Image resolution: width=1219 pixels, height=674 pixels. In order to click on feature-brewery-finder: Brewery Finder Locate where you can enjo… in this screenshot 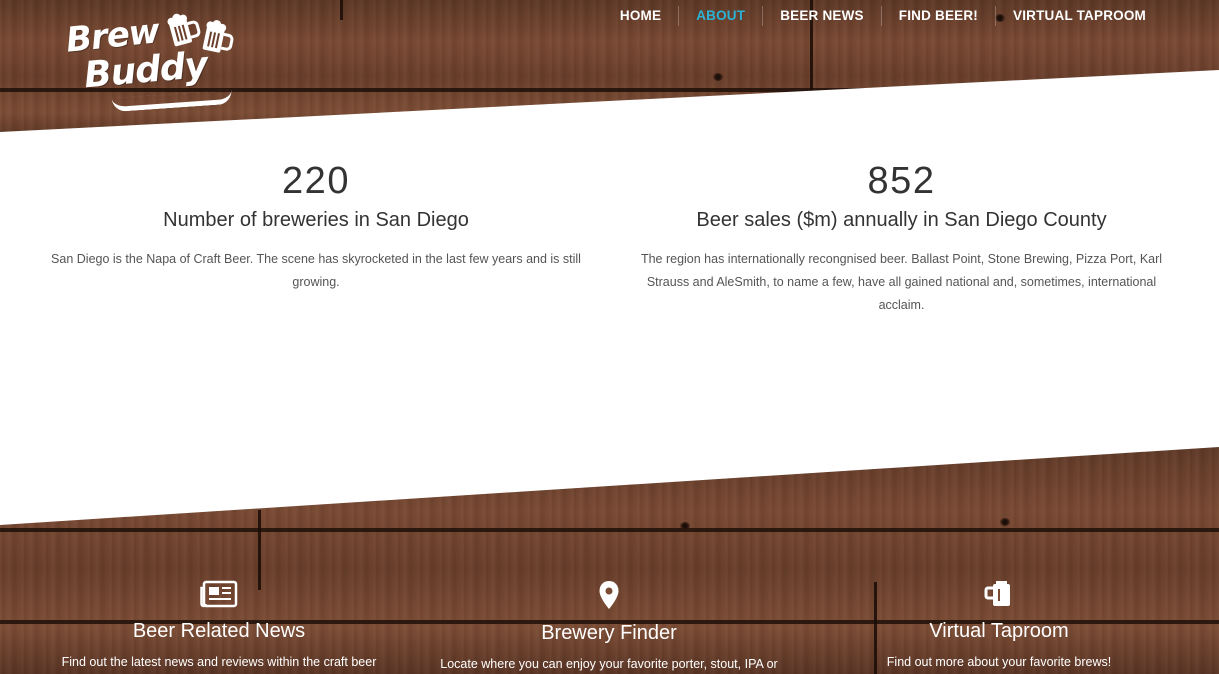, I will do `click(609, 625)`.